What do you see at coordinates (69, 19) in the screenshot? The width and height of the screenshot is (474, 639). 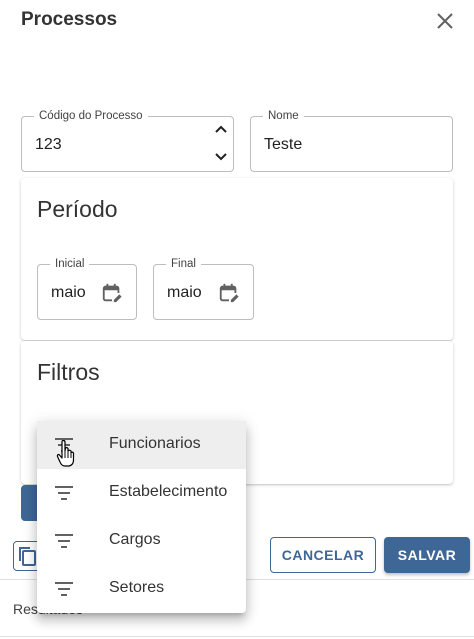 I see `page-title: Processos` at bounding box center [69, 19].